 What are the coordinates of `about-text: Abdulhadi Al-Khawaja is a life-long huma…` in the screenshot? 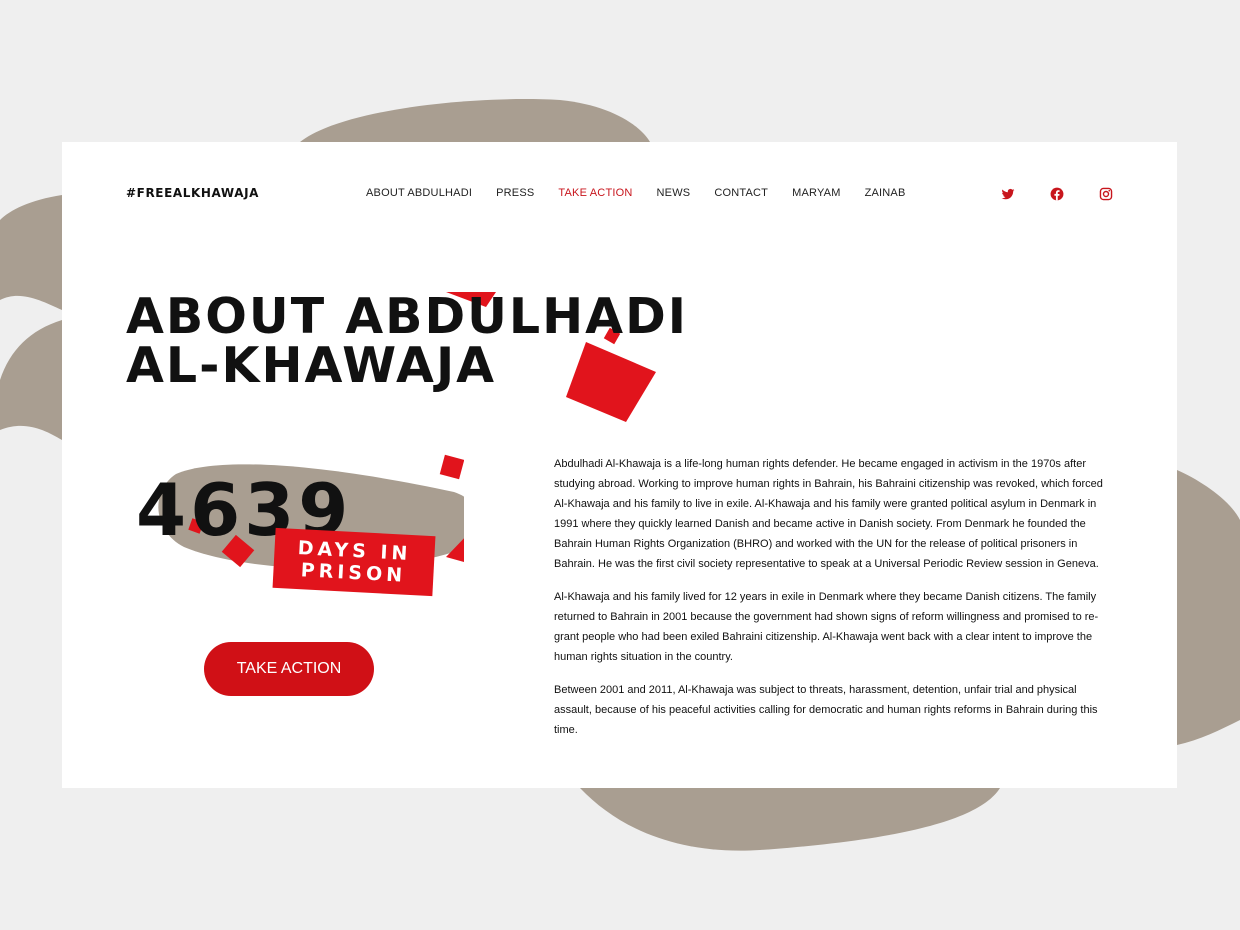 It's located at (834, 603).